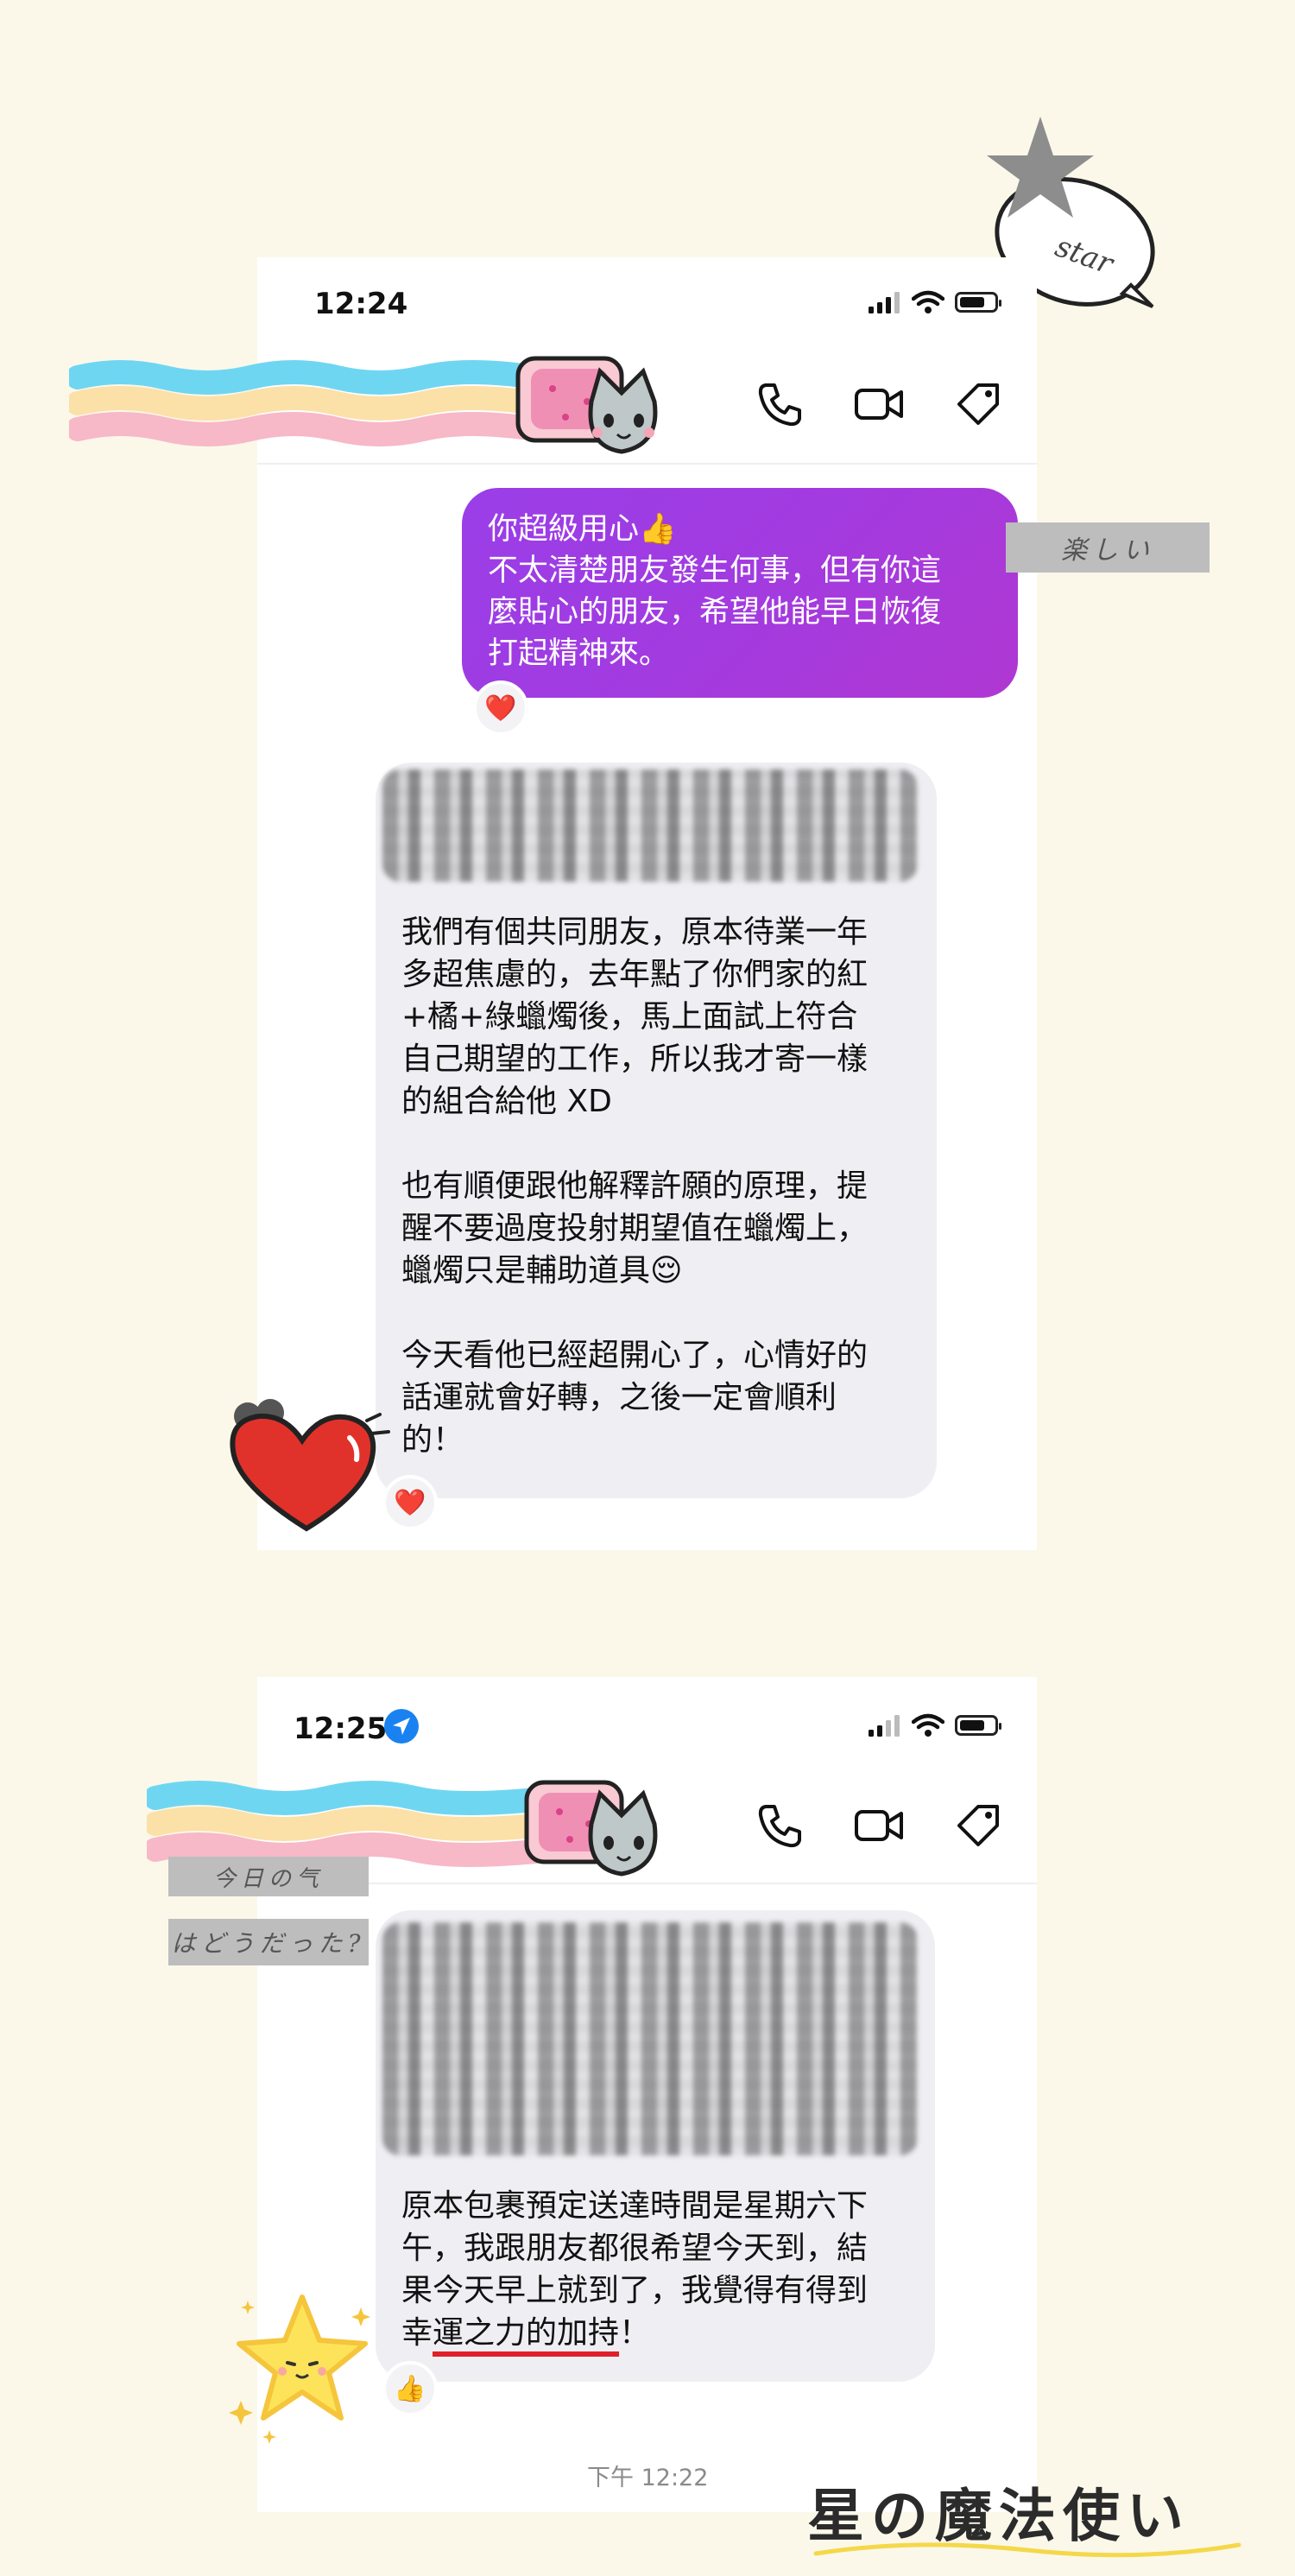 The width and height of the screenshot is (1295, 2576). I want to click on redacted-text, so click(650, 825).